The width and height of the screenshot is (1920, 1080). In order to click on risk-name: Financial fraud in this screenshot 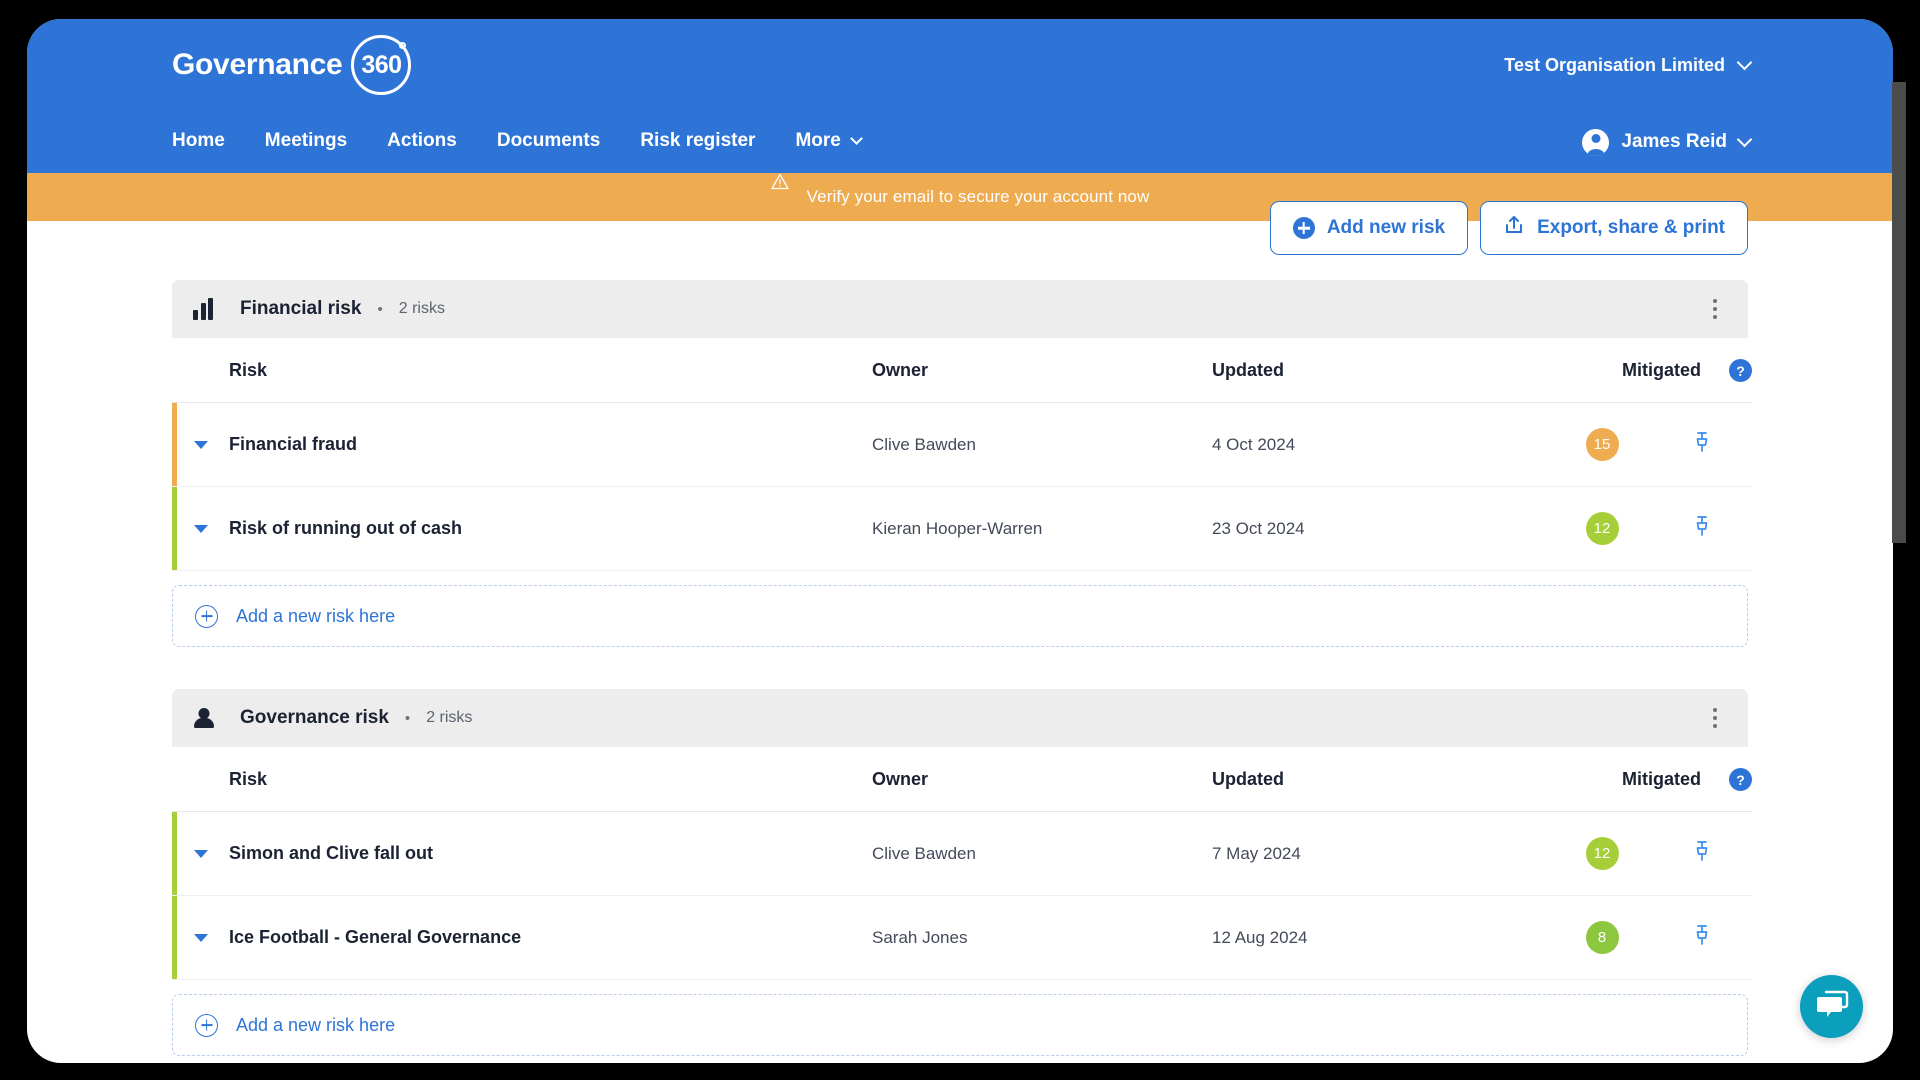, I will do `click(293, 444)`.